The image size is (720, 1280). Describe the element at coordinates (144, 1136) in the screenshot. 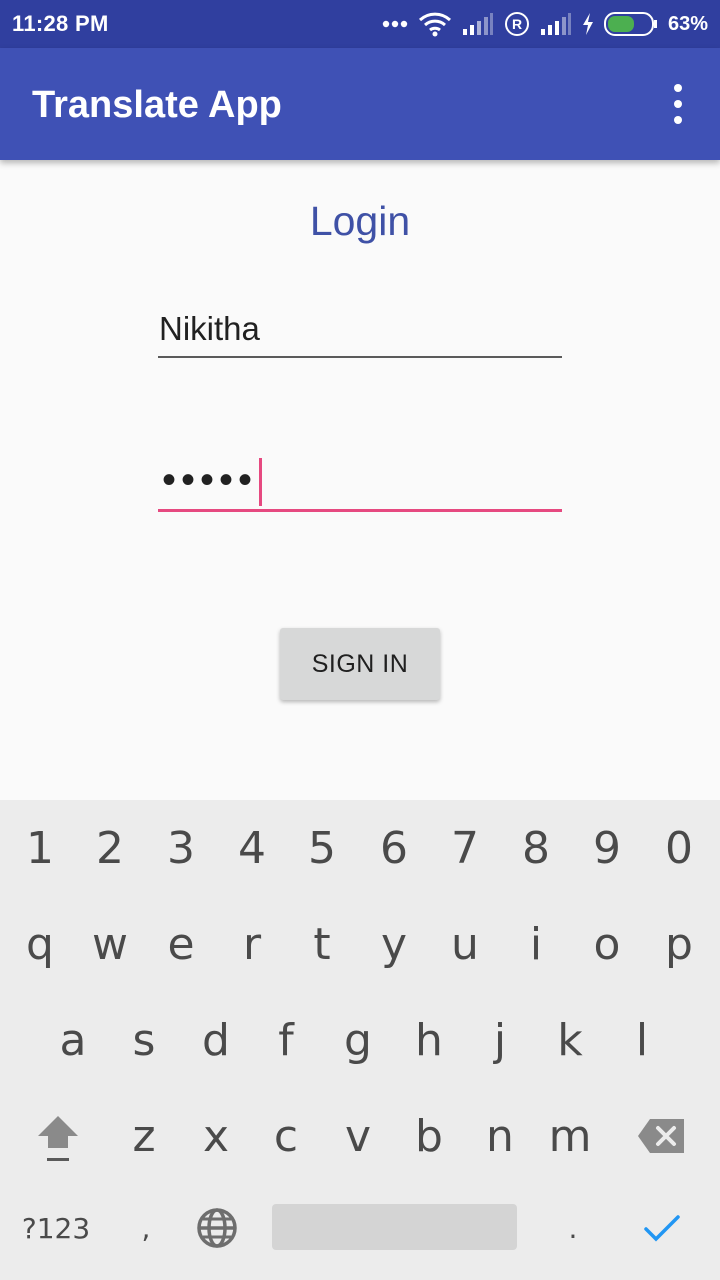

I see `key-z: z` at that location.